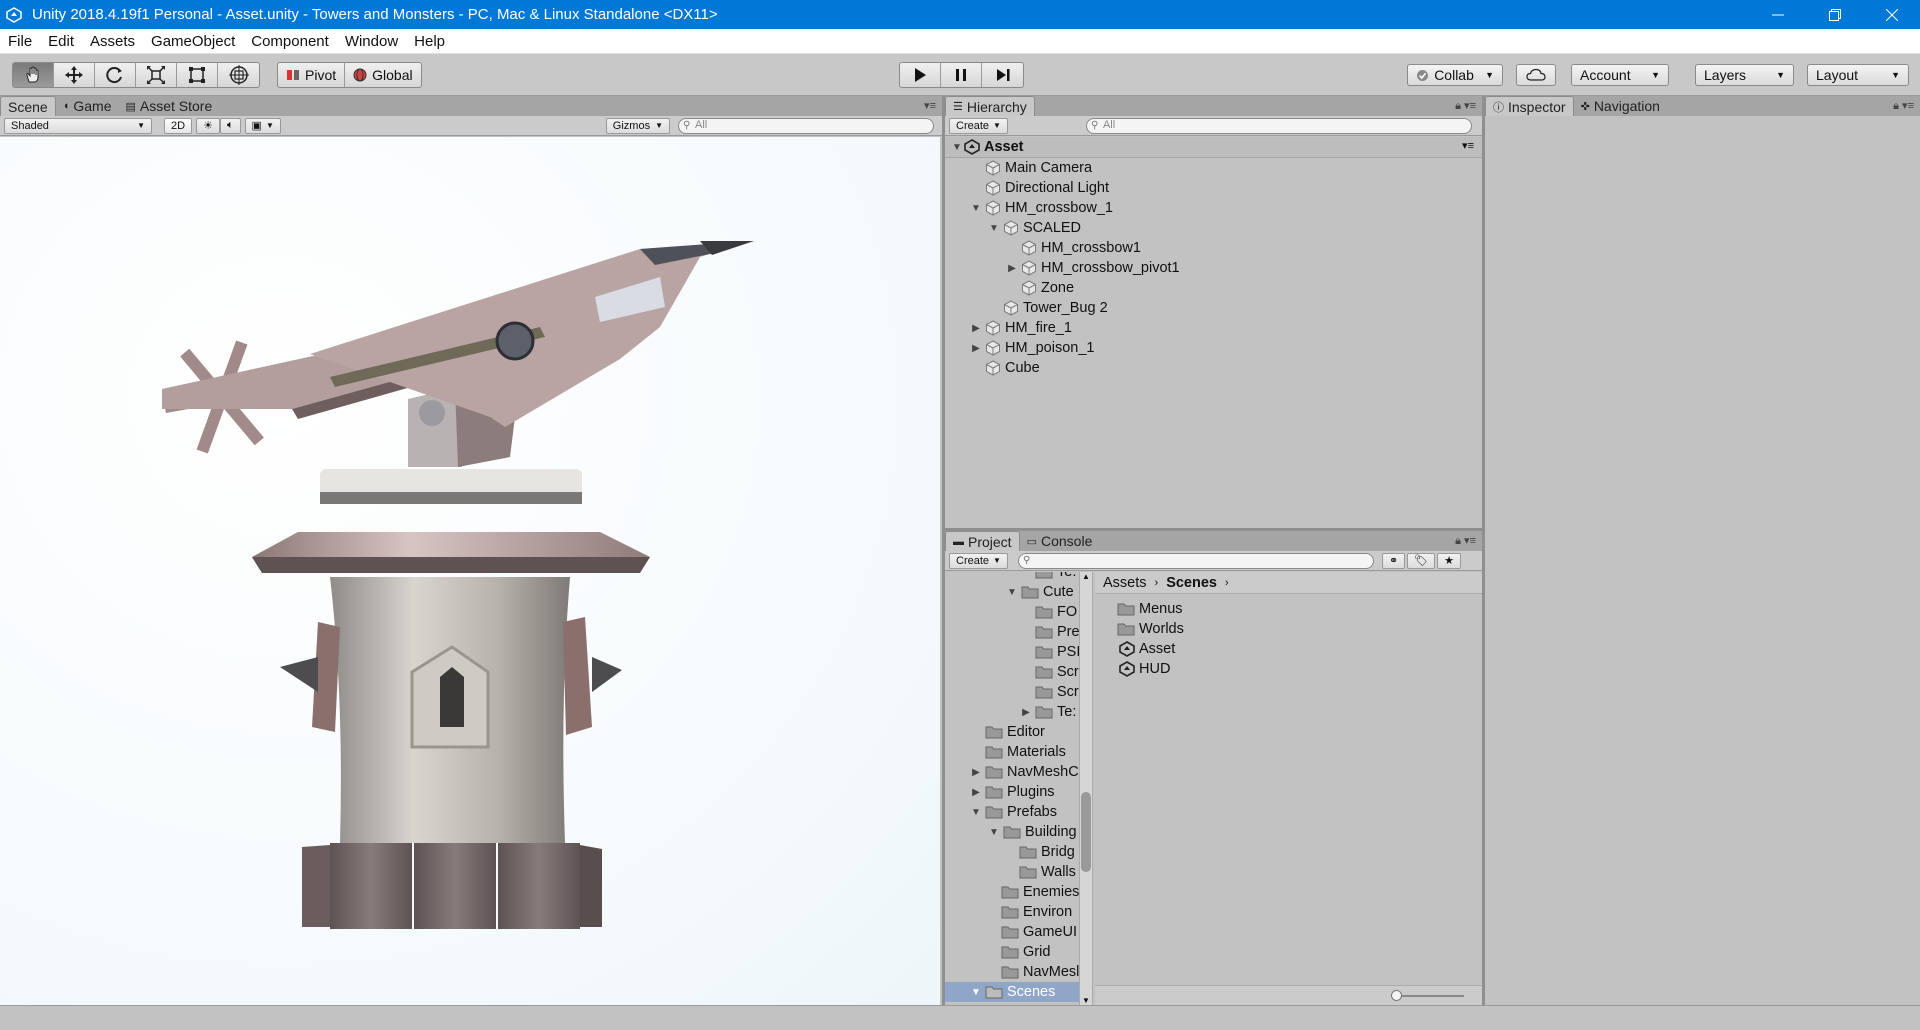 The image size is (1920, 1030). Describe the element at coordinates (1393, 560) in the screenshot. I see `filter-by-type-button: ⚭` at that location.